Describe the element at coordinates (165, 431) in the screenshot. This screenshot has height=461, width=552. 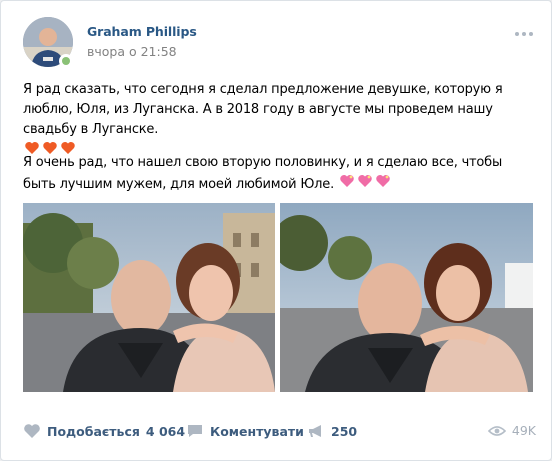
I see `like-count: 4 064` at that location.